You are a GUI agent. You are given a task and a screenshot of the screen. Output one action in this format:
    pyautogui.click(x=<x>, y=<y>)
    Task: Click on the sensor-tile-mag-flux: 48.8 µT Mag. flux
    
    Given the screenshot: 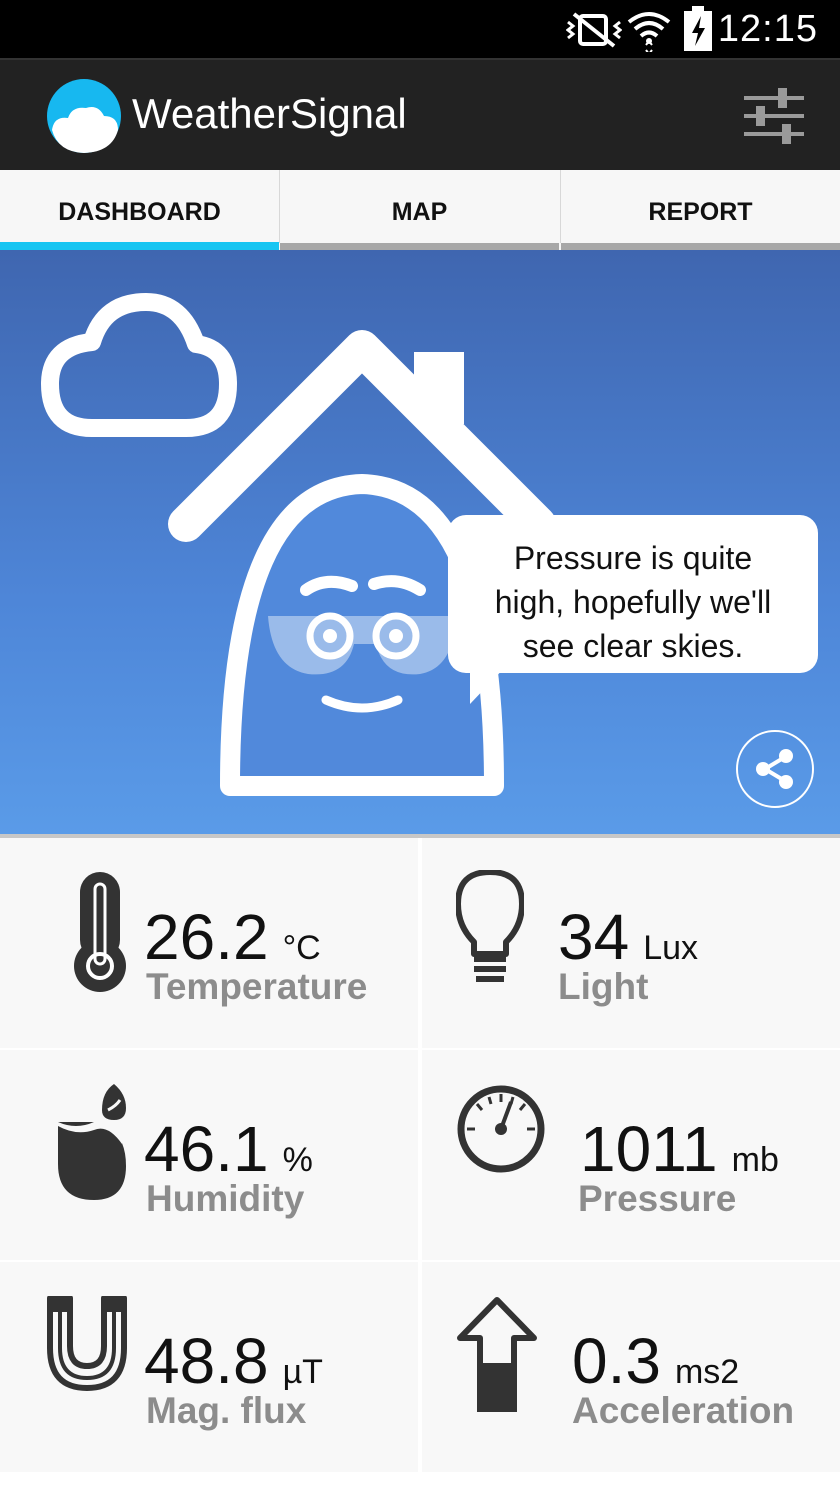 What is the action you would take?
    pyautogui.click(x=209, y=1367)
    